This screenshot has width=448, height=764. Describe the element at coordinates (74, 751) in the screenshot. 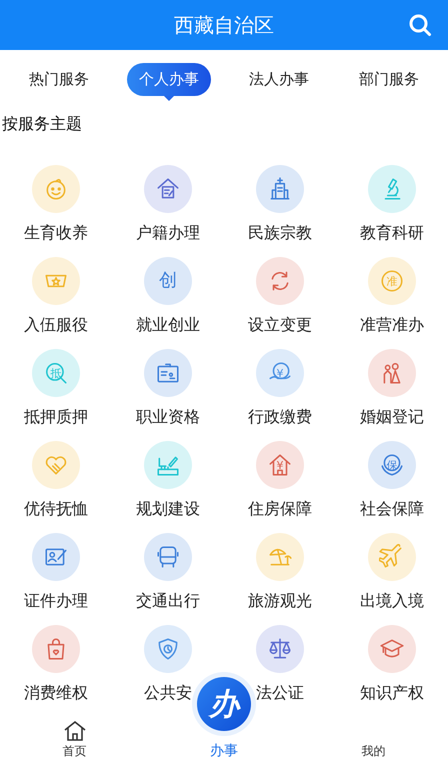

I see `nav-label: 首页` at that location.